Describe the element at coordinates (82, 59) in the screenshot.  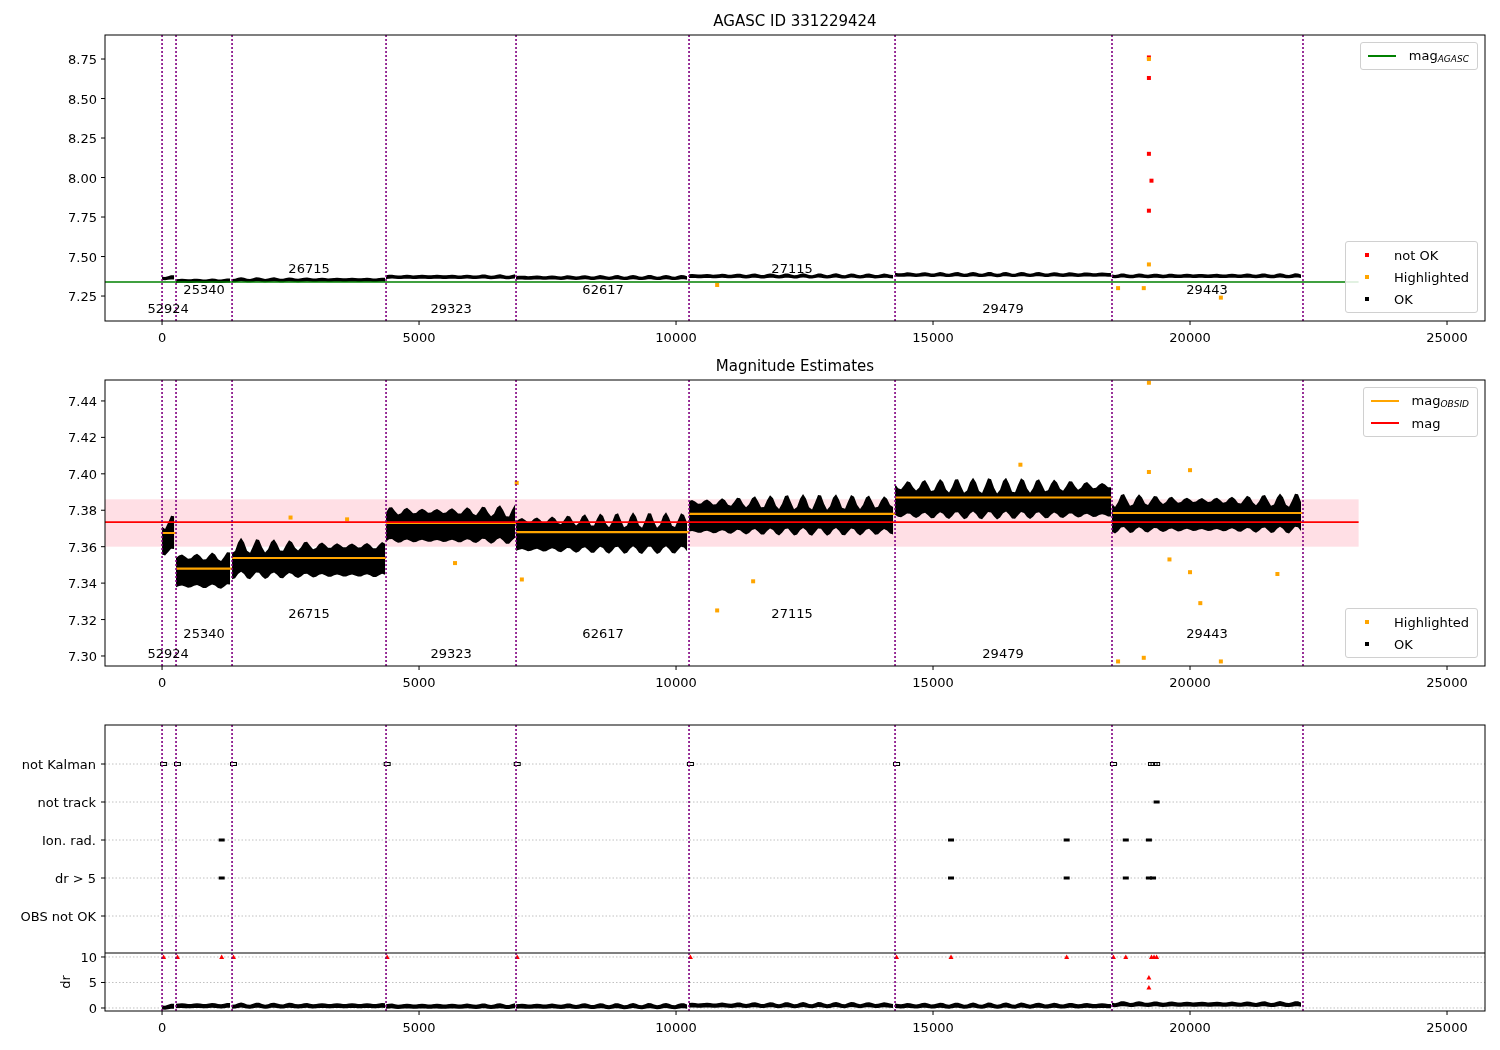
I see `tick-label: 8.75` at that location.